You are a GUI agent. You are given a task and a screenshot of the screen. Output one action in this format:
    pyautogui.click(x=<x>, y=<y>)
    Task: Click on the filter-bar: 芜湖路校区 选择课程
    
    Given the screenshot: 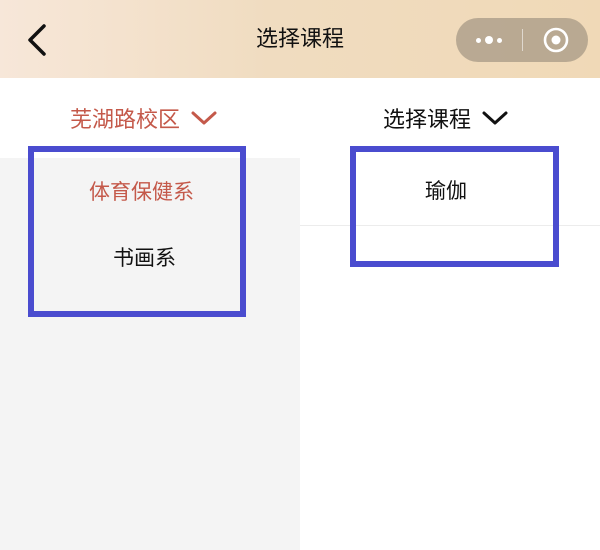 What is the action you would take?
    pyautogui.click(x=300, y=118)
    